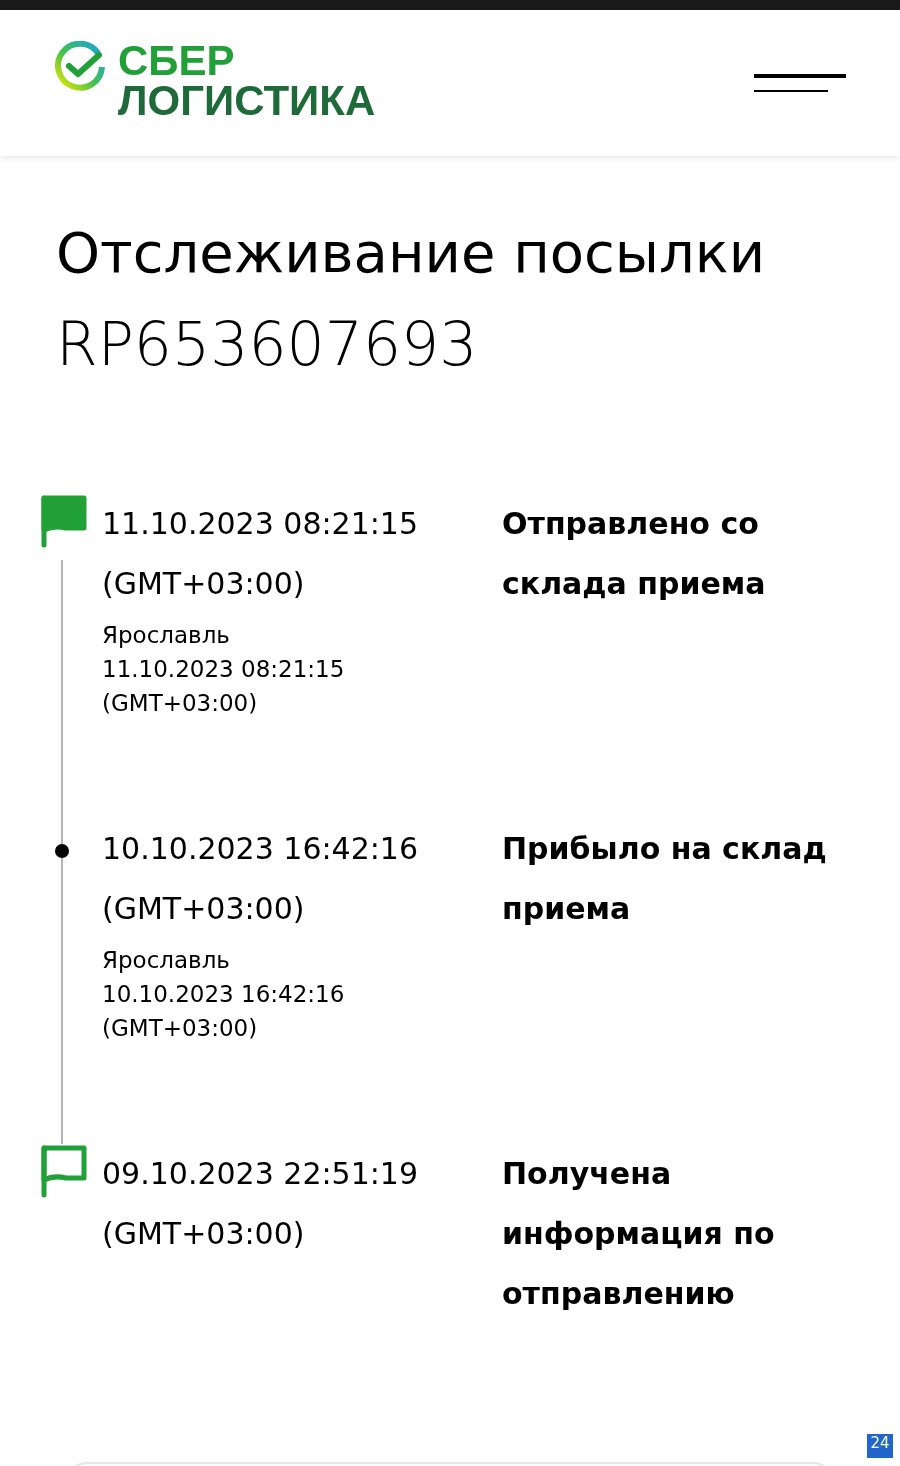 The height and width of the screenshot is (1466, 900). I want to click on event-date: 11.10.2023 08:21:15, so click(261, 524).